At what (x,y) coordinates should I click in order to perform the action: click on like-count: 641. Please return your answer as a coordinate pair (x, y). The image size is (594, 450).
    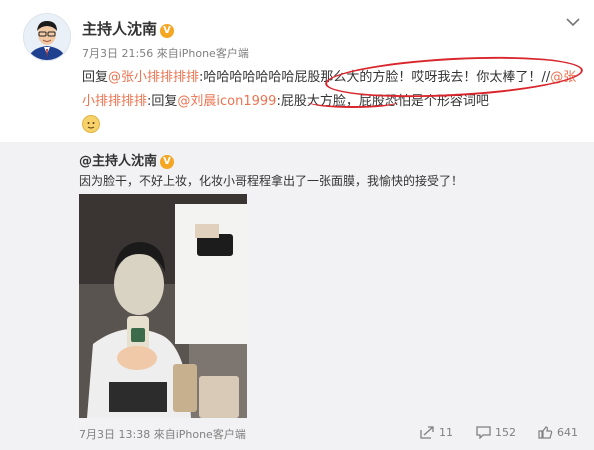
    Looking at the image, I should click on (567, 432).